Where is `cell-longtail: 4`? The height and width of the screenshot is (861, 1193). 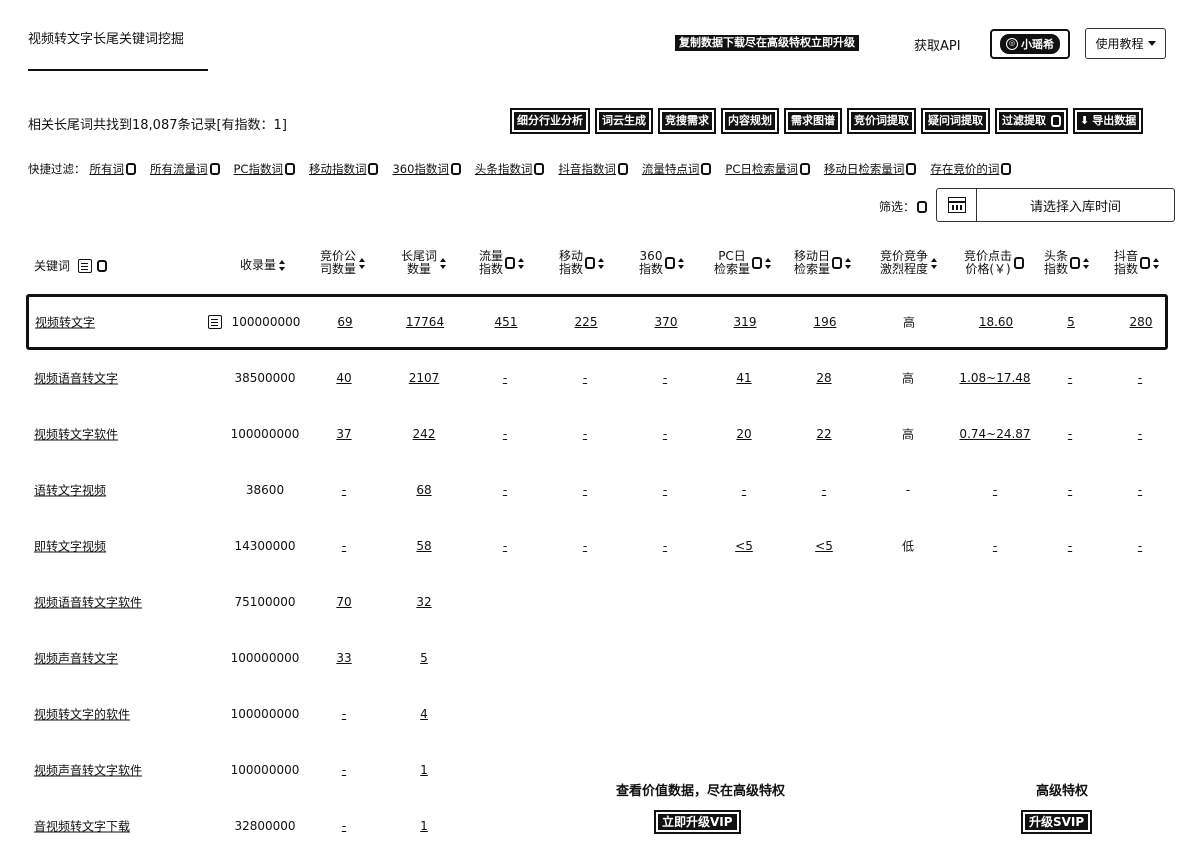 cell-longtail: 4 is located at coordinates (424, 714).